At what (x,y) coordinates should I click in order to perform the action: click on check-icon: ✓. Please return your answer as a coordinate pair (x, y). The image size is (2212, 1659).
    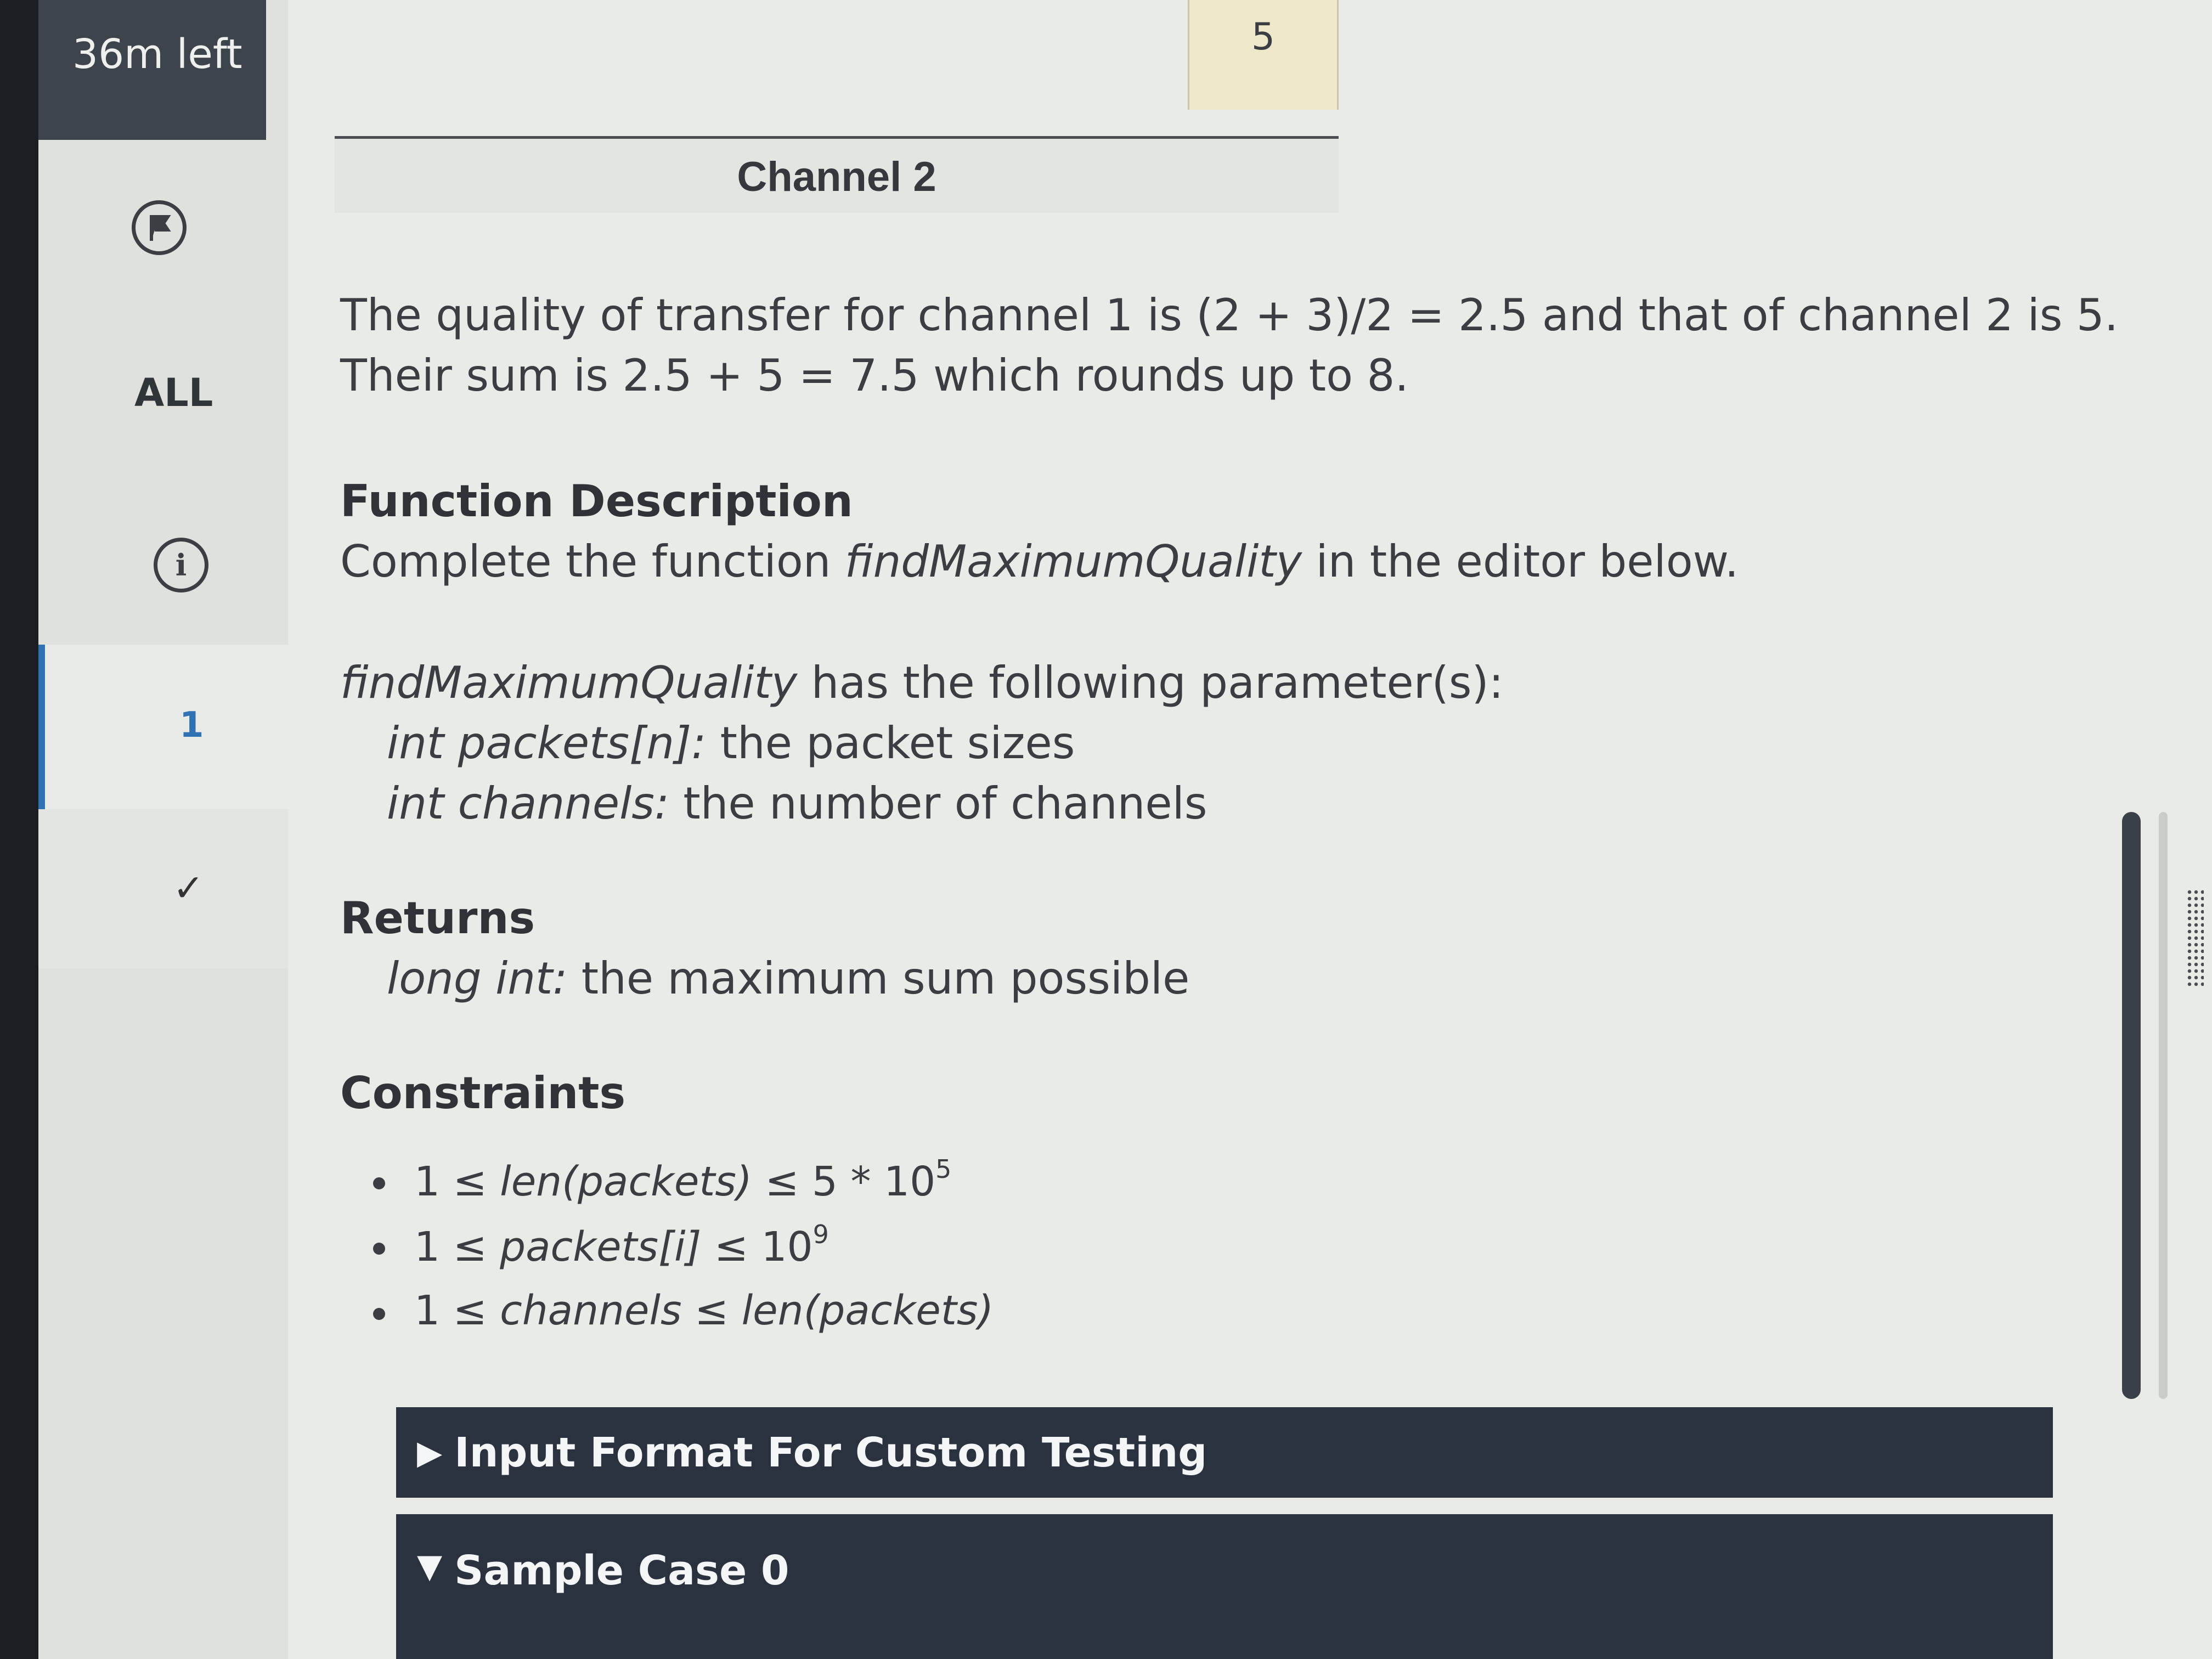
    Looking at the image, I should click on (189, 888).